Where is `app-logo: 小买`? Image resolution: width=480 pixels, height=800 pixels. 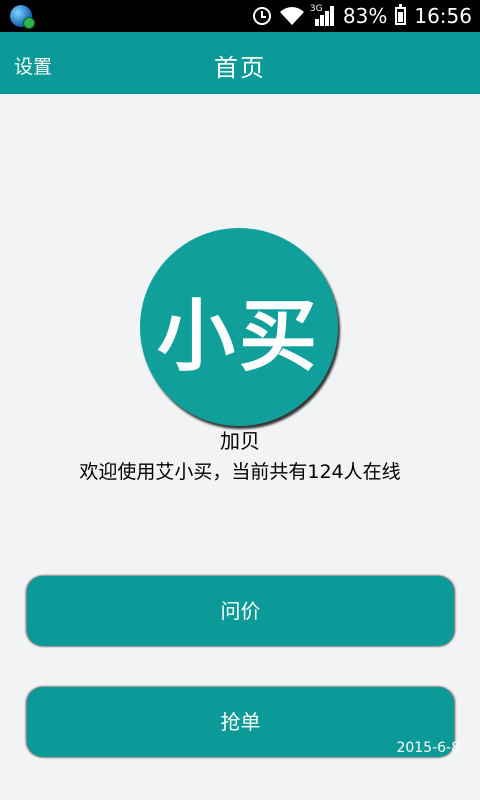 app-logo: 小买 is located at coordinates (239, 327).